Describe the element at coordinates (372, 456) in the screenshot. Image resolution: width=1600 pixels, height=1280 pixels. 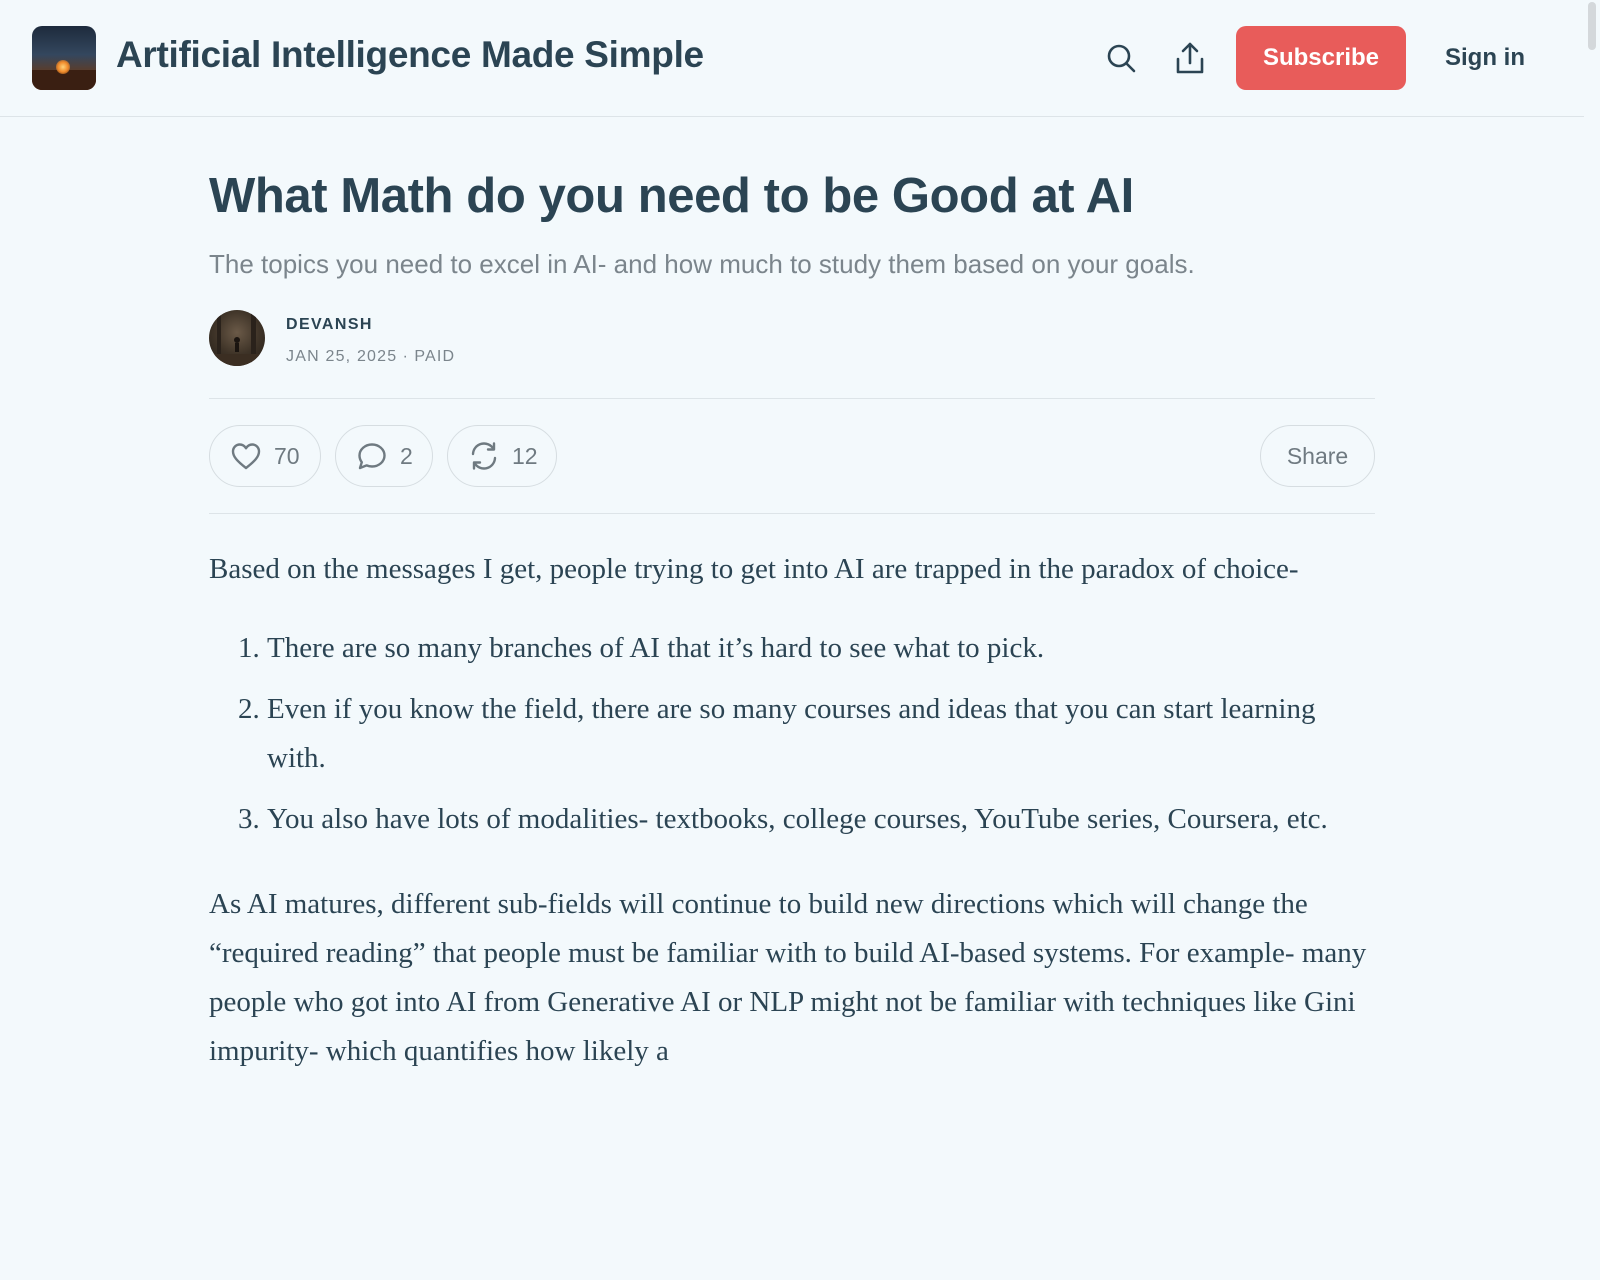
I see `comment-bubble-icon` at that location.